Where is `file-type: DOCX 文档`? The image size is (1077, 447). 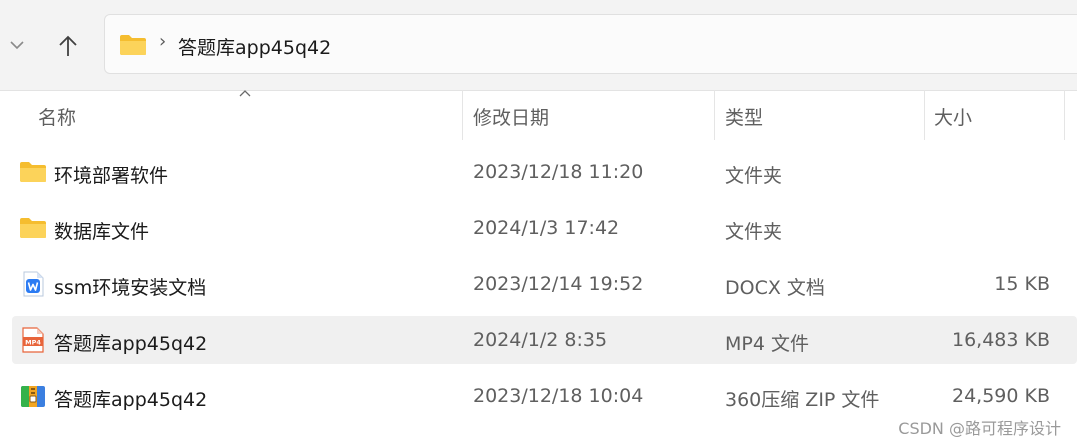 file-type: DOCX 文档 is located at coordinates (775, 288).